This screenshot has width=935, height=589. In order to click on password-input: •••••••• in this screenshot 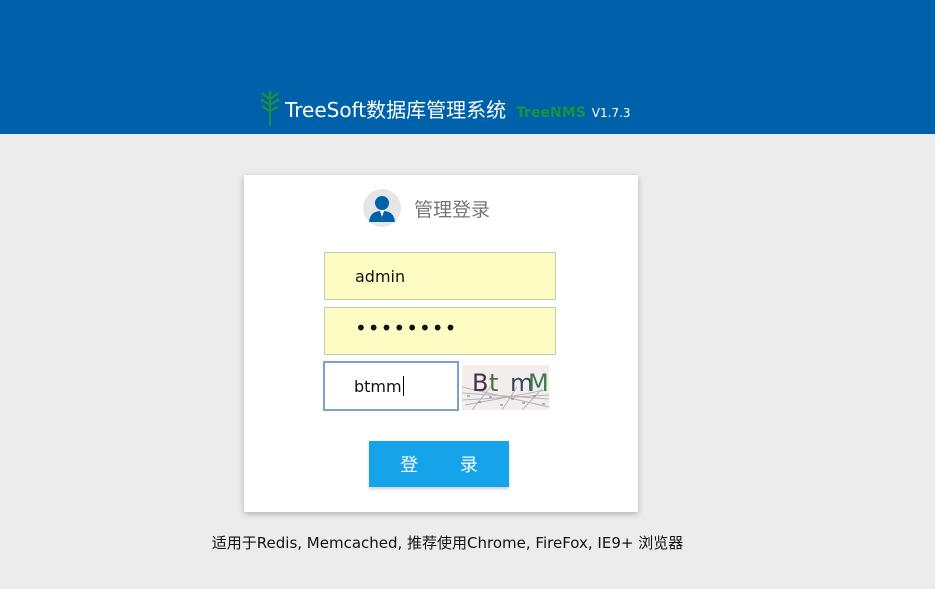, I will do `click(440, 331)`.